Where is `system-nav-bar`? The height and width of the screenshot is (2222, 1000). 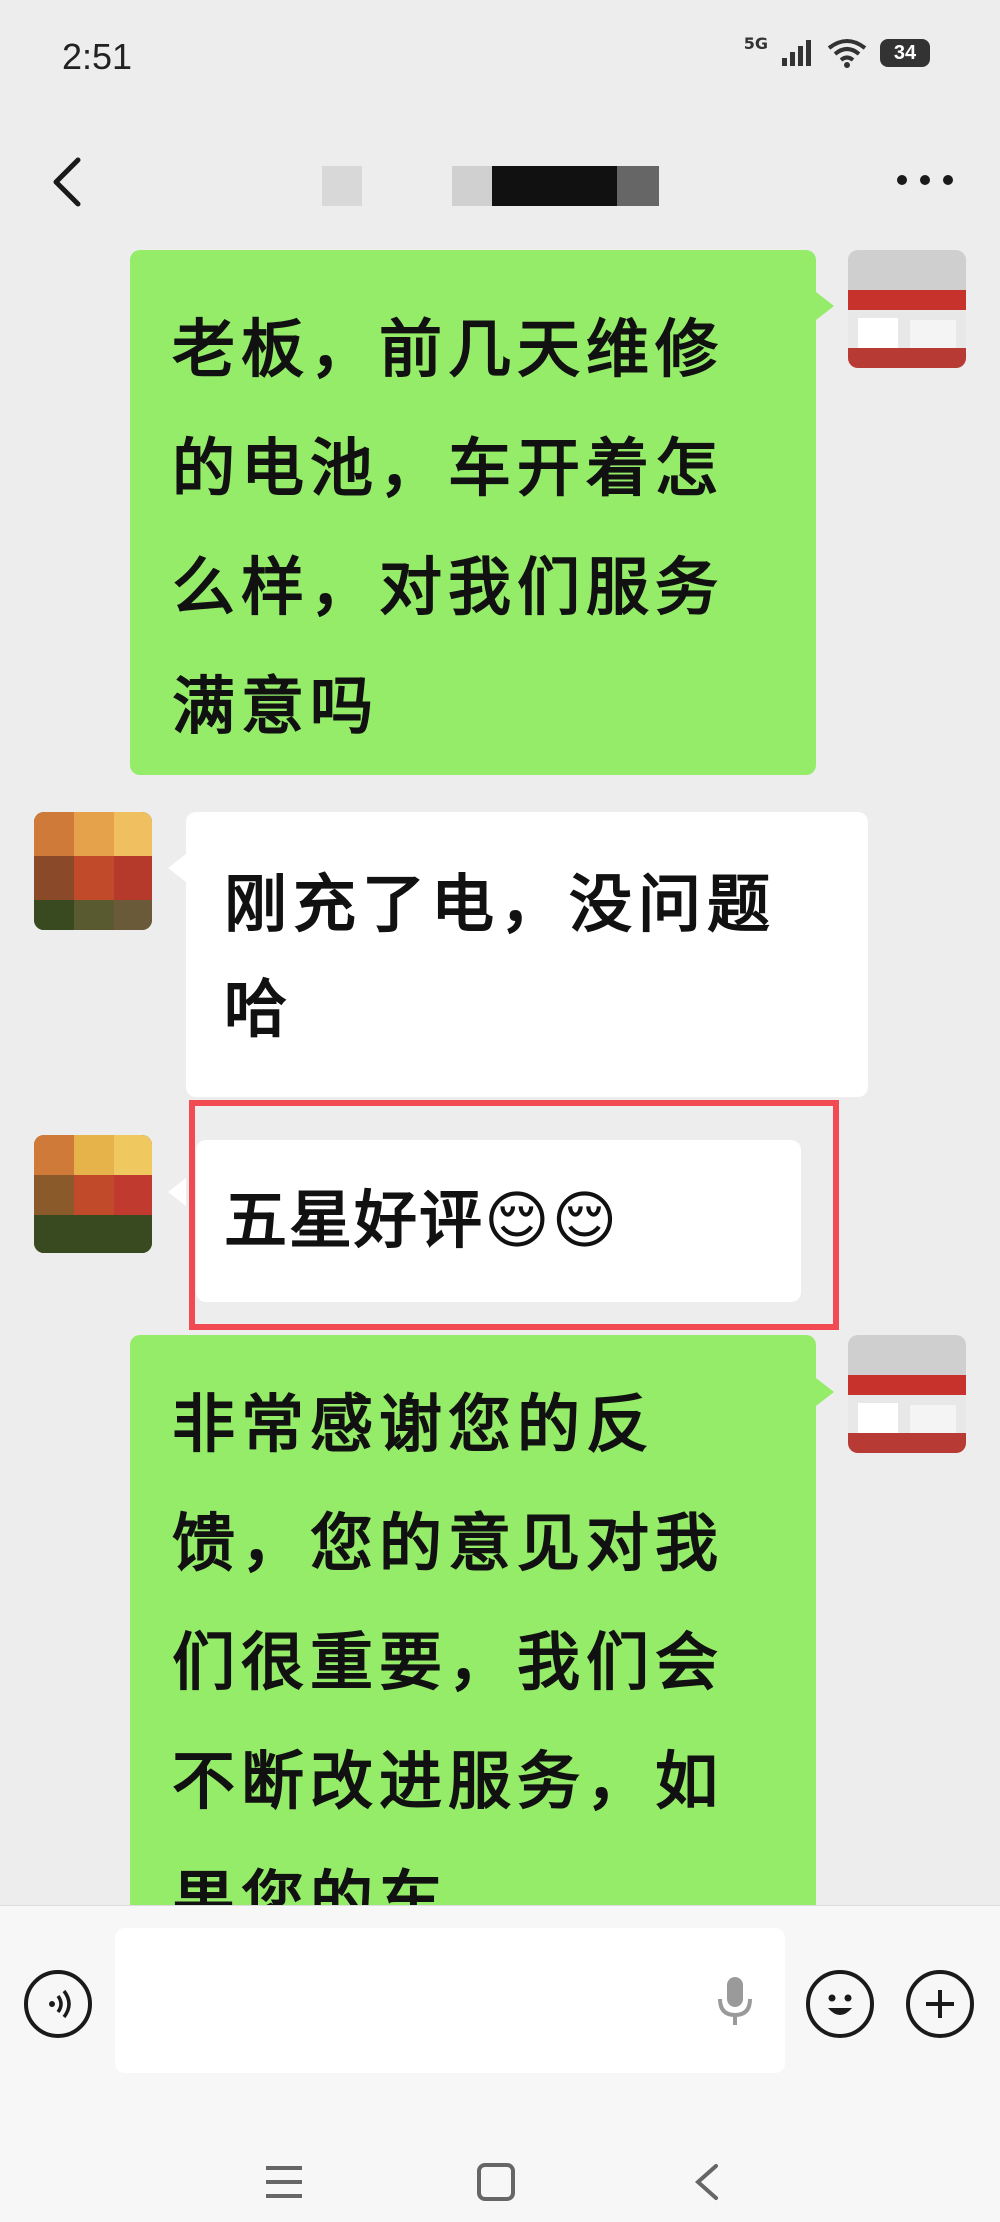 system-nav-bar is located at coordinates (500, 2161).